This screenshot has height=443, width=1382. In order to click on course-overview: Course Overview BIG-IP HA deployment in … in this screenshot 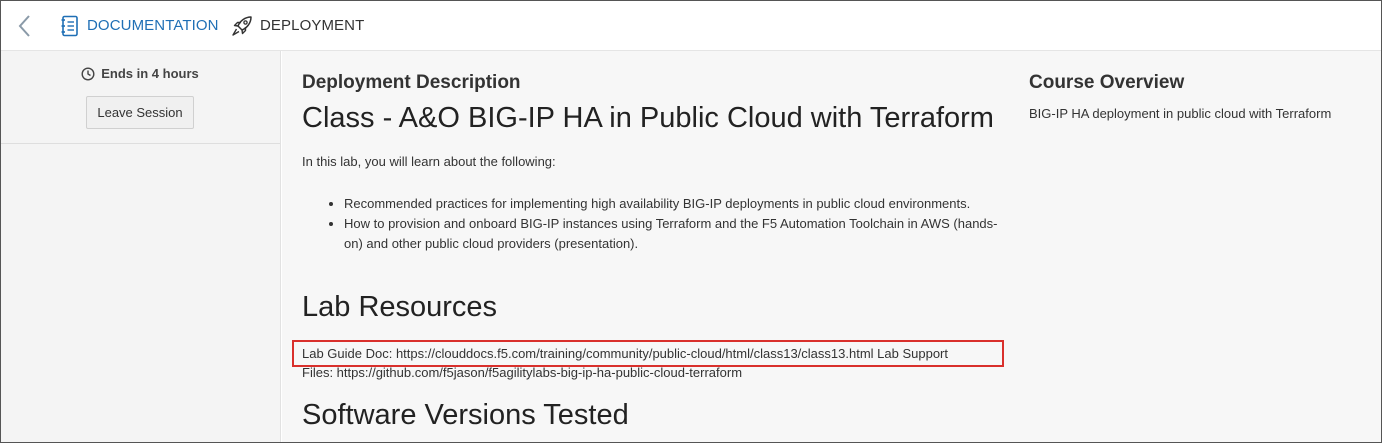, I will do `click(1199, 96)`.